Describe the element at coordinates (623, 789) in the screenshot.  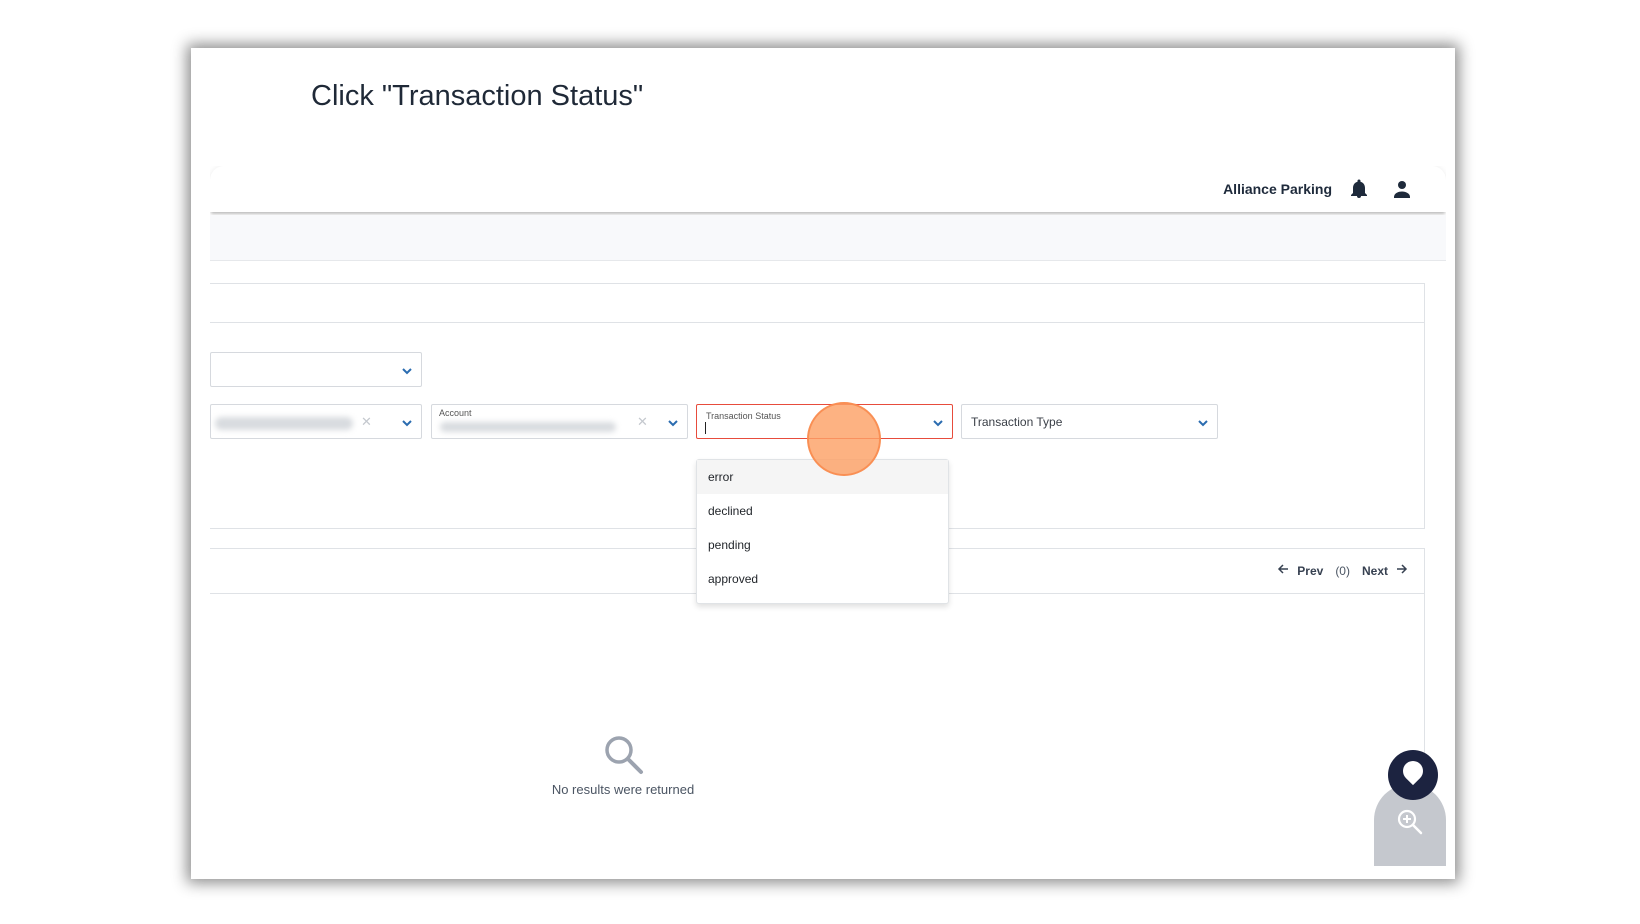
I see `empty-results-message: No results were returned` at that location.